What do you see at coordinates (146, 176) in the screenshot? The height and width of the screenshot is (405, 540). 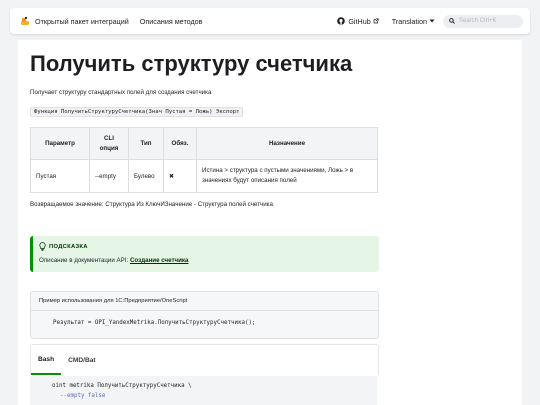 I see `cell-type: Булево` at bounding box center [146, 176].